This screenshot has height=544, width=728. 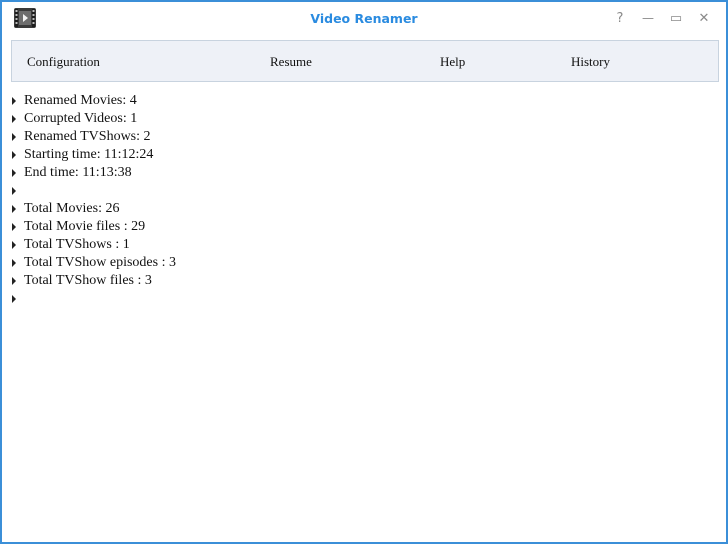 What do you see at coordinates (361, 137) in the screenshot?
I see `log-line: Renamed TVShows: 2` at bounding box center [361, 137].